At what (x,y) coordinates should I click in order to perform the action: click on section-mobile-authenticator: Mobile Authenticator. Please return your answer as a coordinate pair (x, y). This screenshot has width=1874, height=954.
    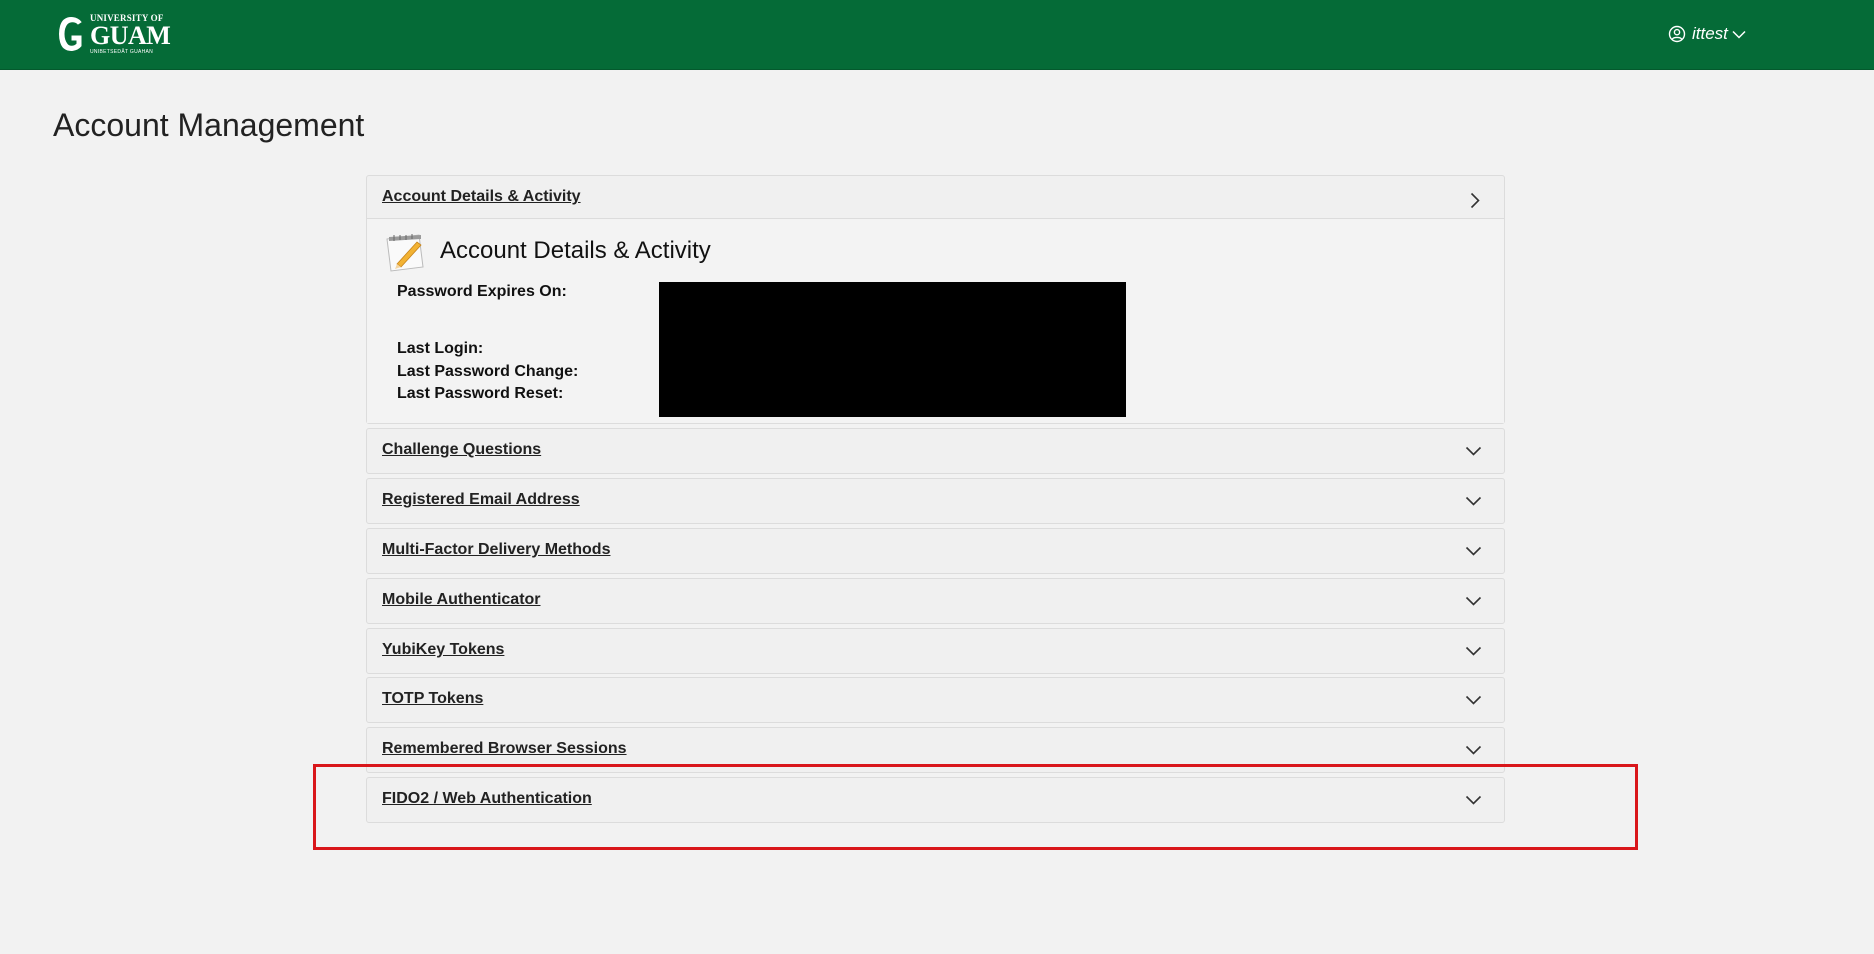
    Looking at the image, I should click on (935, 601).